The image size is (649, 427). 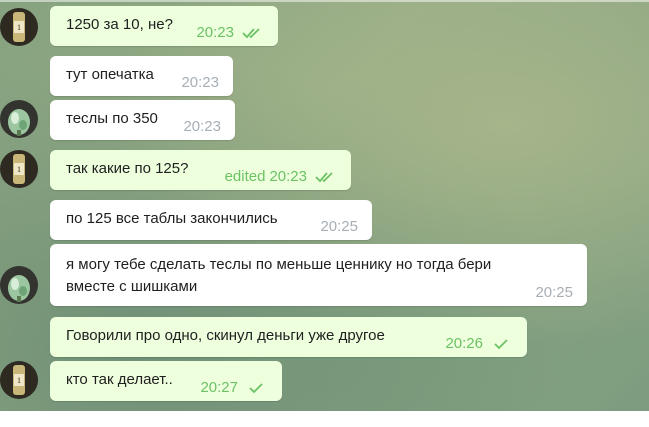 What do you see at coordinates (245, 176) in the screenshot?
I see `edited-label: edited` at bounding box center [245, 176].